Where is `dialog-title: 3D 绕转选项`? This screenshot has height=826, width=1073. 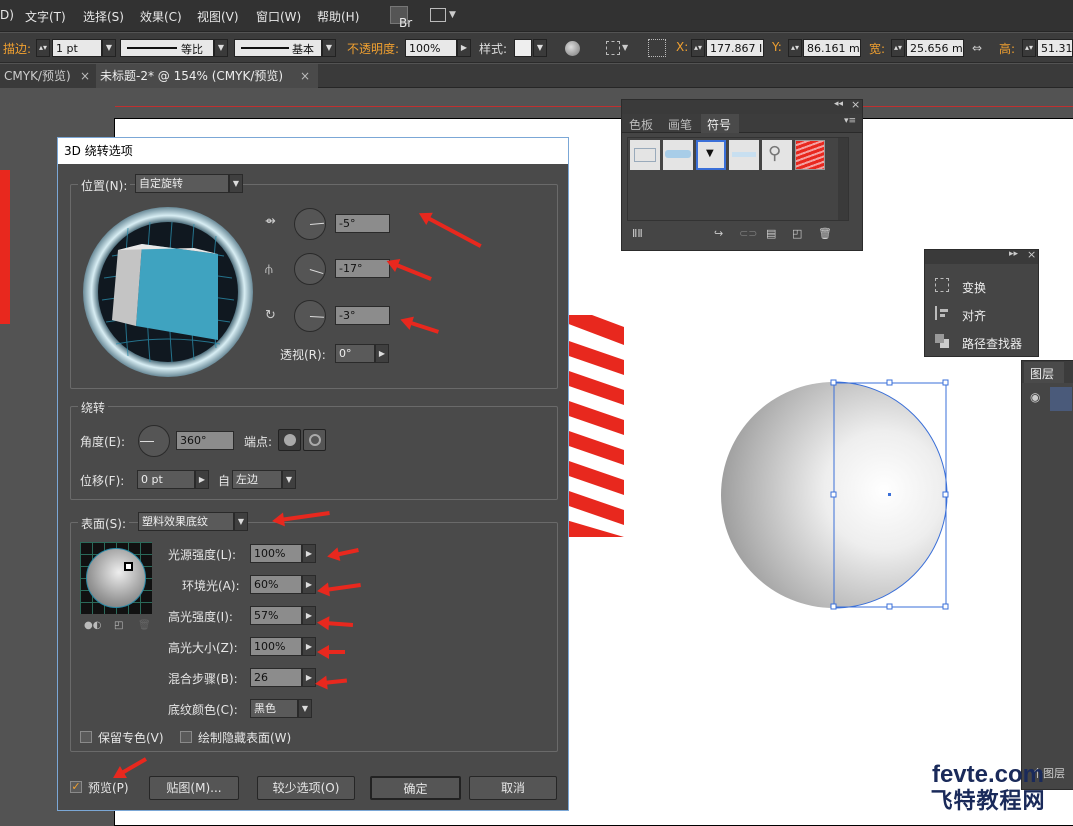
dialog-title: 3D 绕转选项 is located at coordinates (313, 151).